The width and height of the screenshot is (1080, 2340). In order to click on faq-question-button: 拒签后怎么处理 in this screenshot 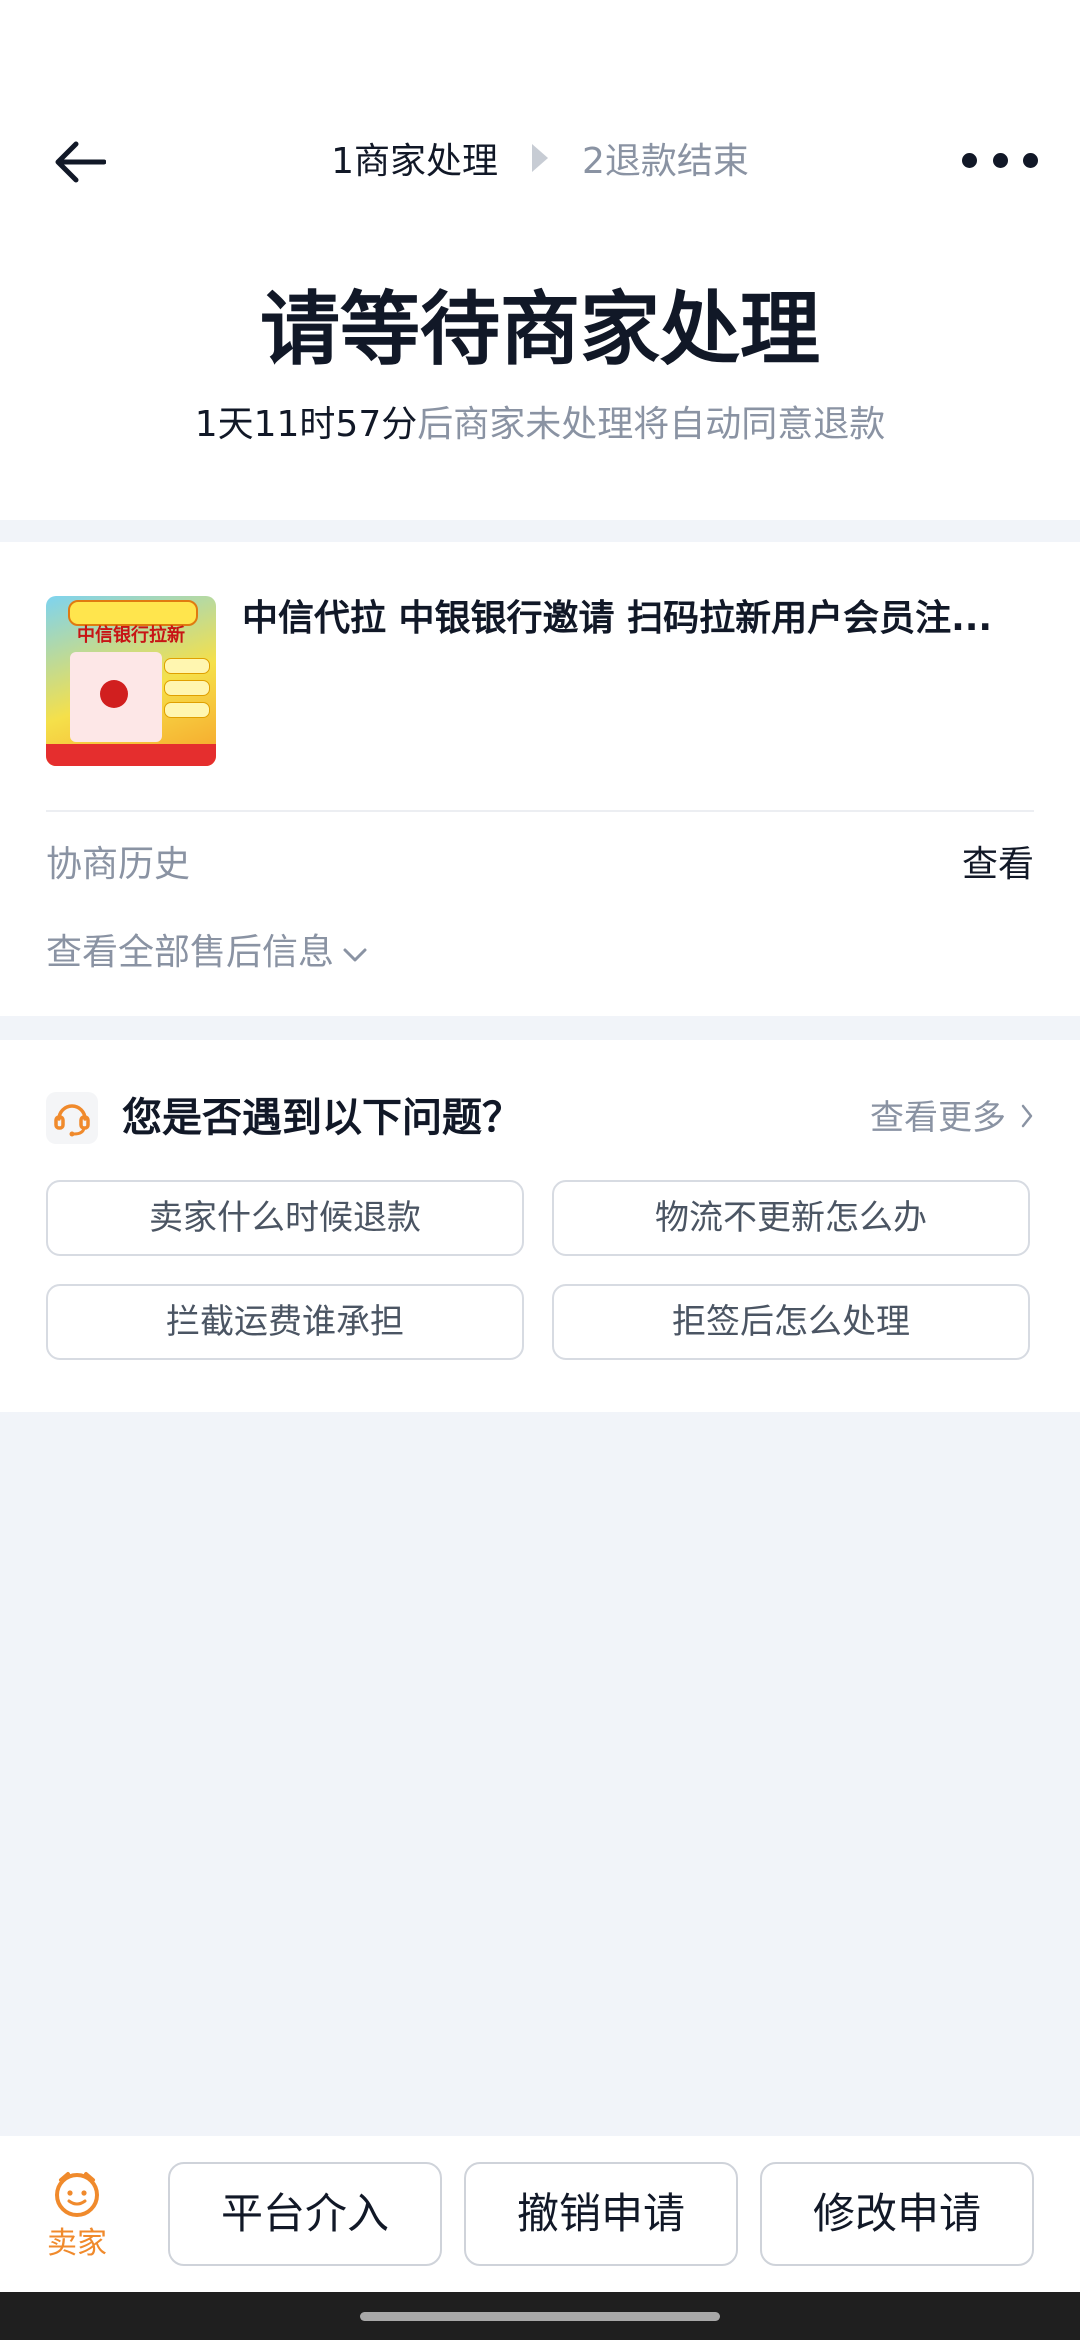, I will do `click(791, 1322)`.